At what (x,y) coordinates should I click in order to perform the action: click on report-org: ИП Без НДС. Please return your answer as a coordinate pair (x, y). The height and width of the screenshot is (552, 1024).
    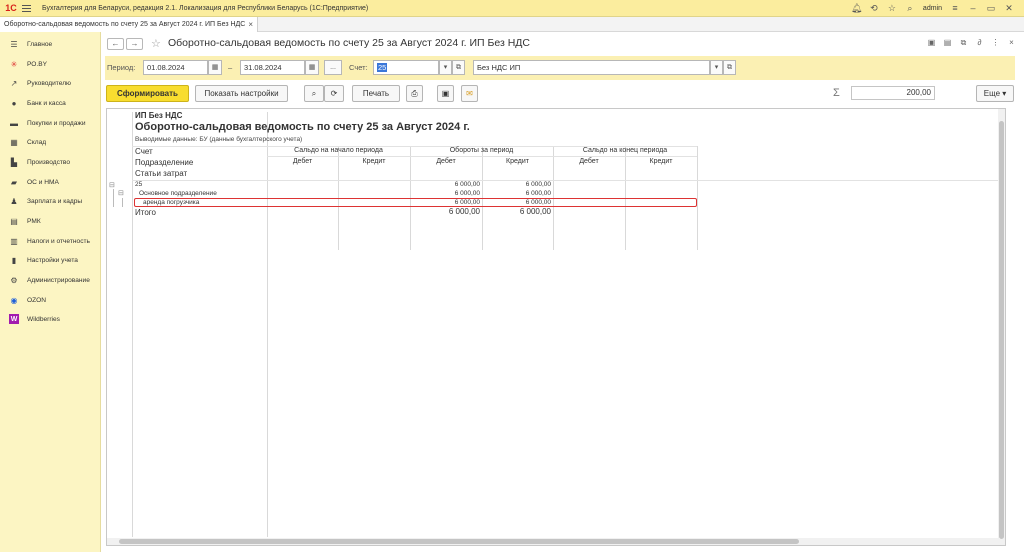
    Looking at the image, I should click on (159, 115).